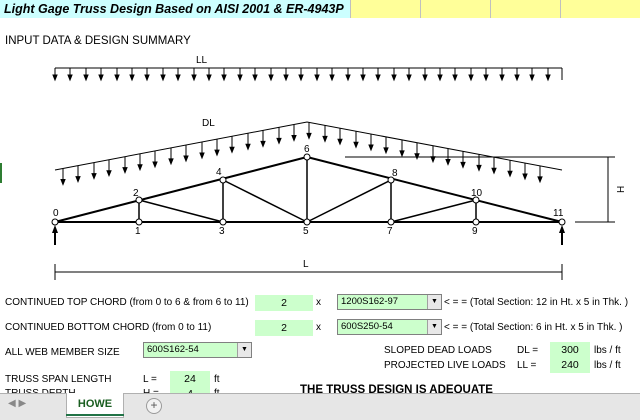 Image resolution: width=640 pixels, height=420 pixels. Describe the element at coordinates (445, 365) in the screenshot. I see `live-load-label: PROJECTED LIVE LOADS` at that location.